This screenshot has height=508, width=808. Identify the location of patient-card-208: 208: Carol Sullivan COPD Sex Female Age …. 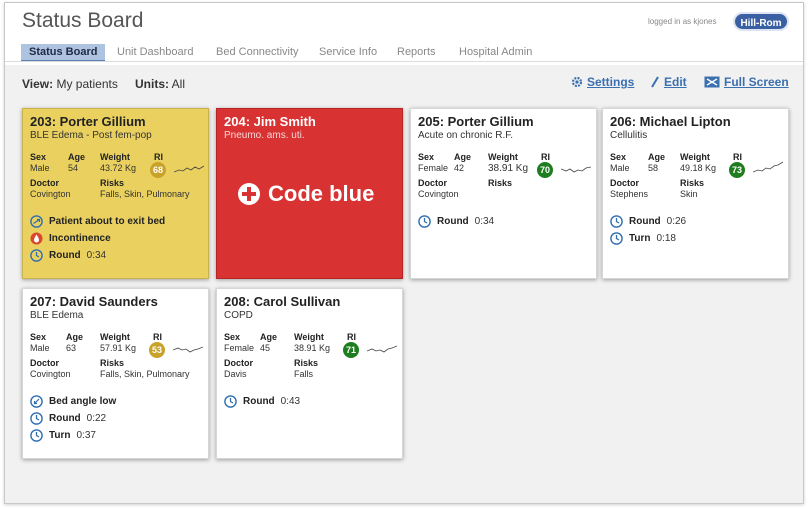
(309, 373).